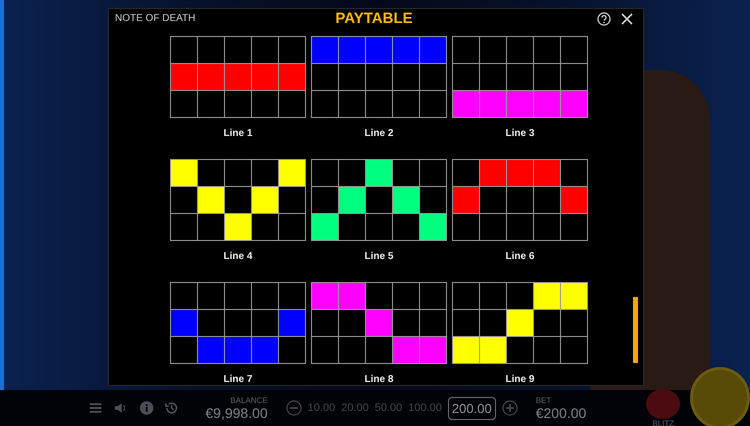 Image resolution: width=750 pixels, height=426 pixels. What do you see at coordinates (236, 412) in the screenshot?
I see `balance-value: €9,998.00` at bounding box center [236, 412].